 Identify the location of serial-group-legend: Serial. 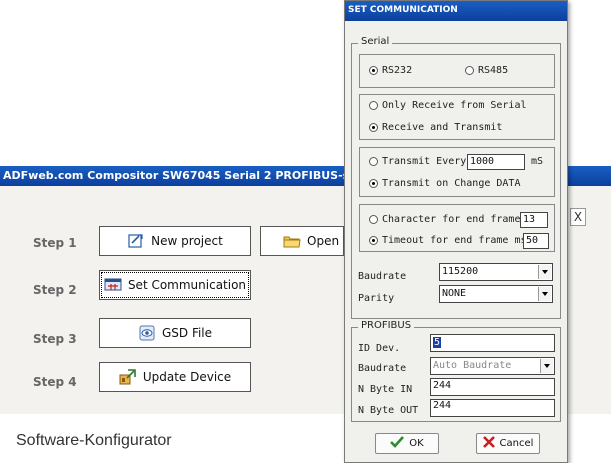
(375, 41).